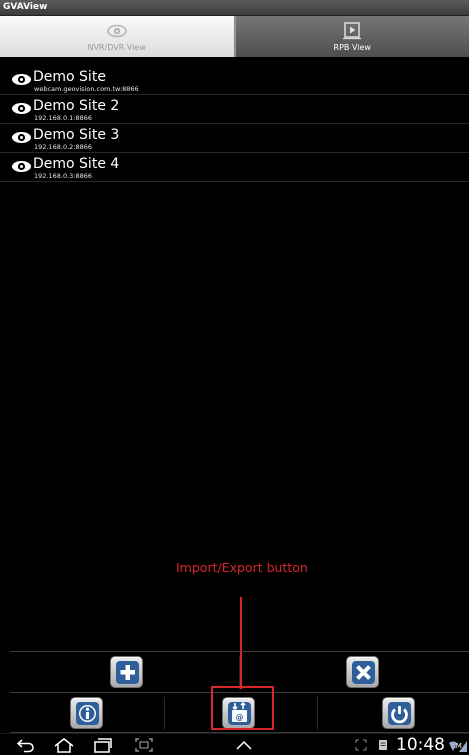 This screenshot has height=755, width=469. I want to click on power-icon, so click(399, 713).